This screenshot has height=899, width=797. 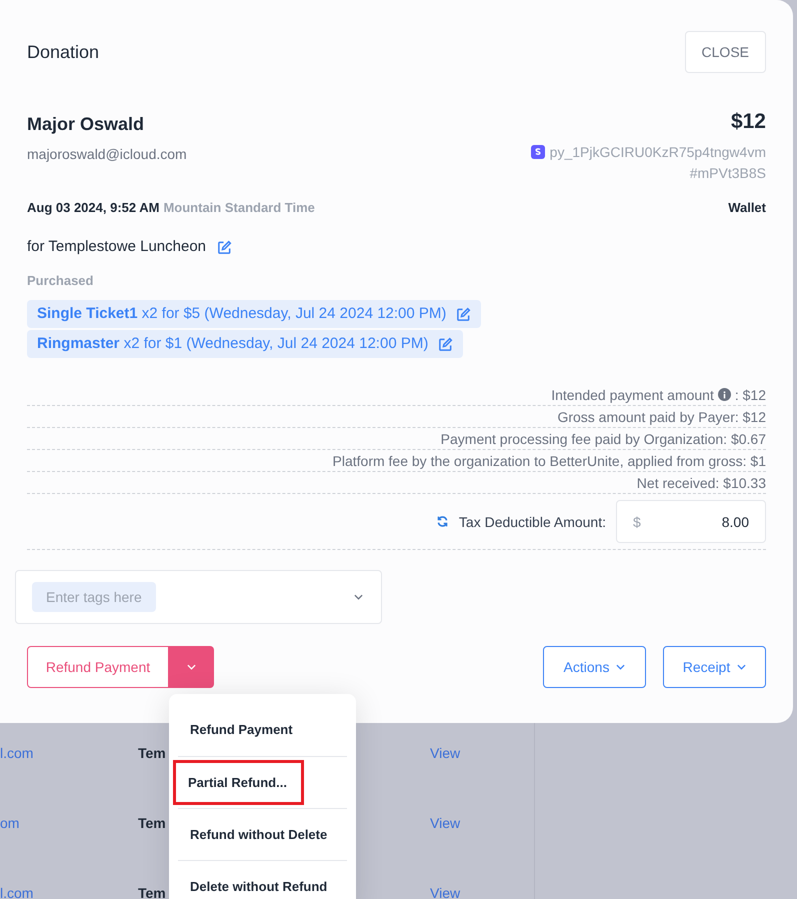 What do you see at coordinates (232, 344) in the screenshot?
I see `purchase-text: Ringmaster x2 for $1 (Wednesday, Jul 24 2024 12:00 PM)` at bounding box center [232, 344].